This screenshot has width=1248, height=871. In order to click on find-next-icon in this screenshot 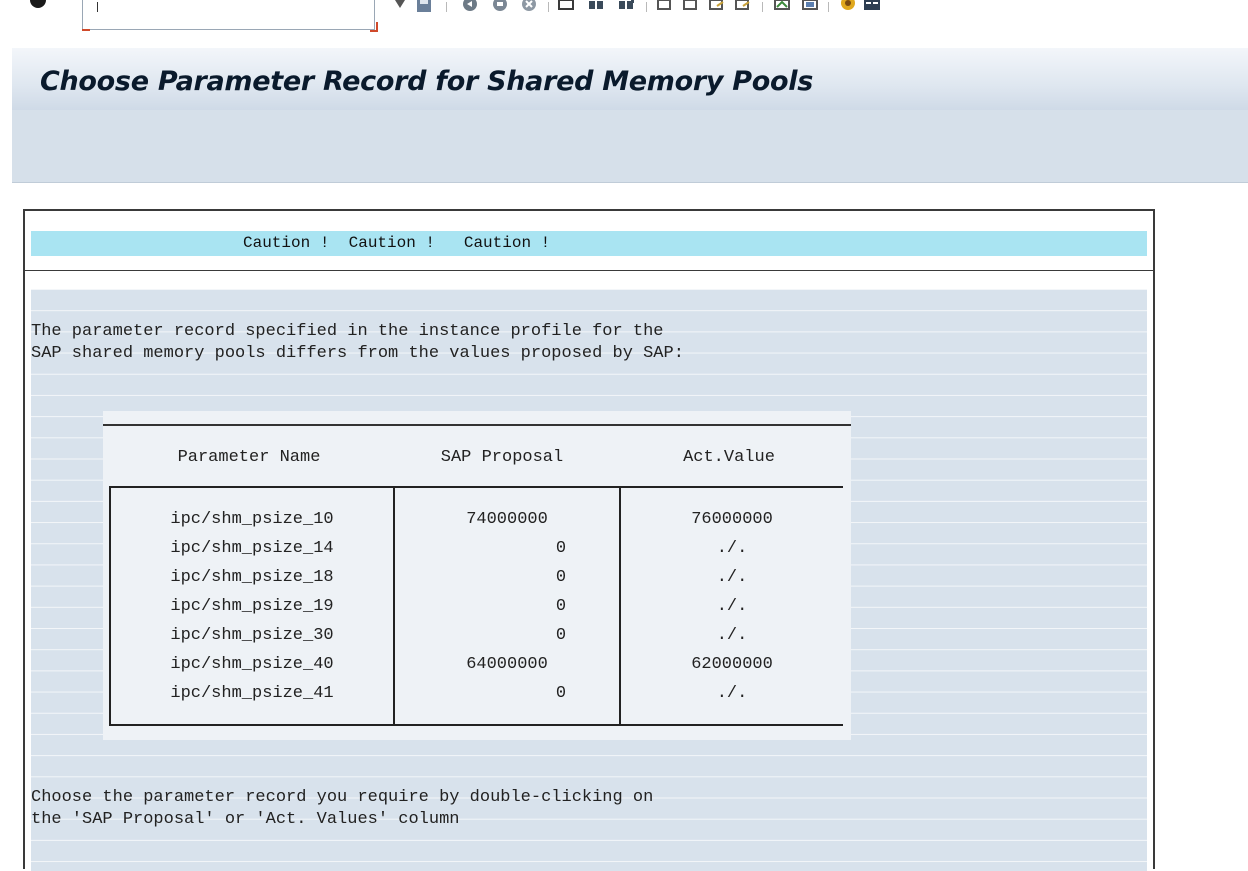, I will do `click(626, 7)`.